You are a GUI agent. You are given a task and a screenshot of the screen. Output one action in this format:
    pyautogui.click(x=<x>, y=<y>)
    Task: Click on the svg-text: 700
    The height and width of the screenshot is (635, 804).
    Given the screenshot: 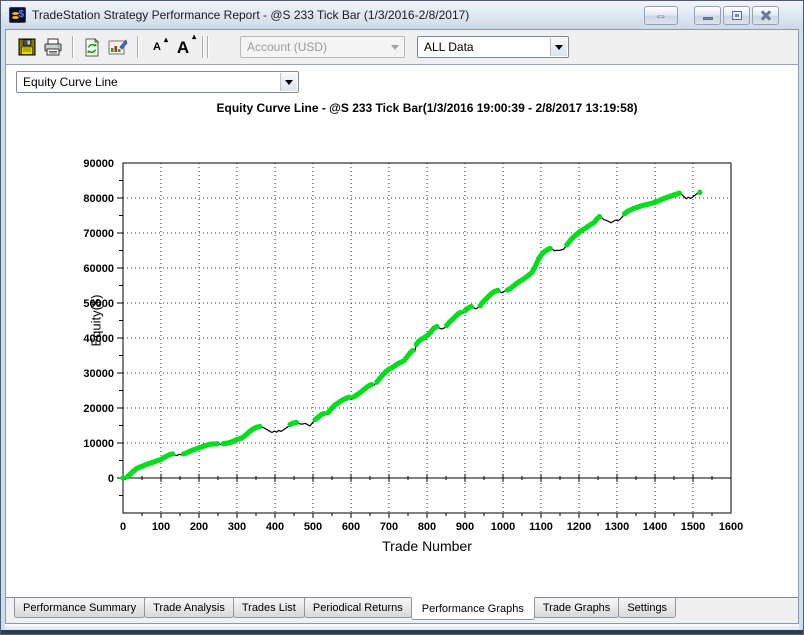 What is the action you would take?
    pyautogui.click(x=389, y=527)
    